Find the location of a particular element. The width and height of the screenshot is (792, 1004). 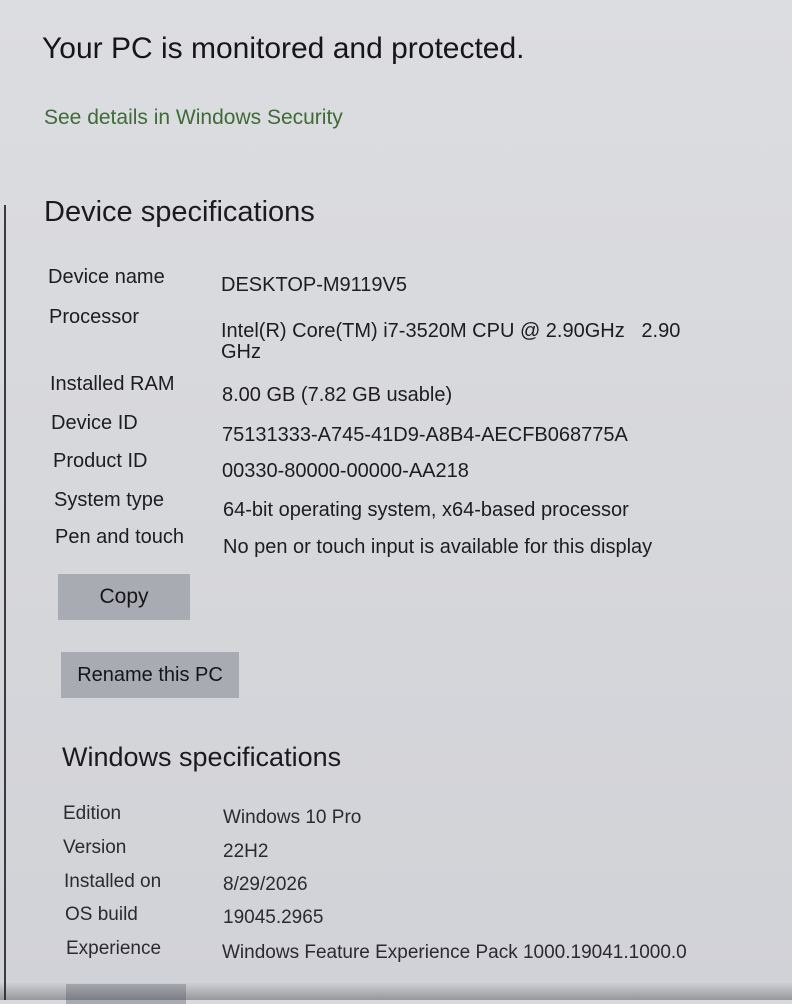

spec-label: Device ID is located at coordinates (94, 423).